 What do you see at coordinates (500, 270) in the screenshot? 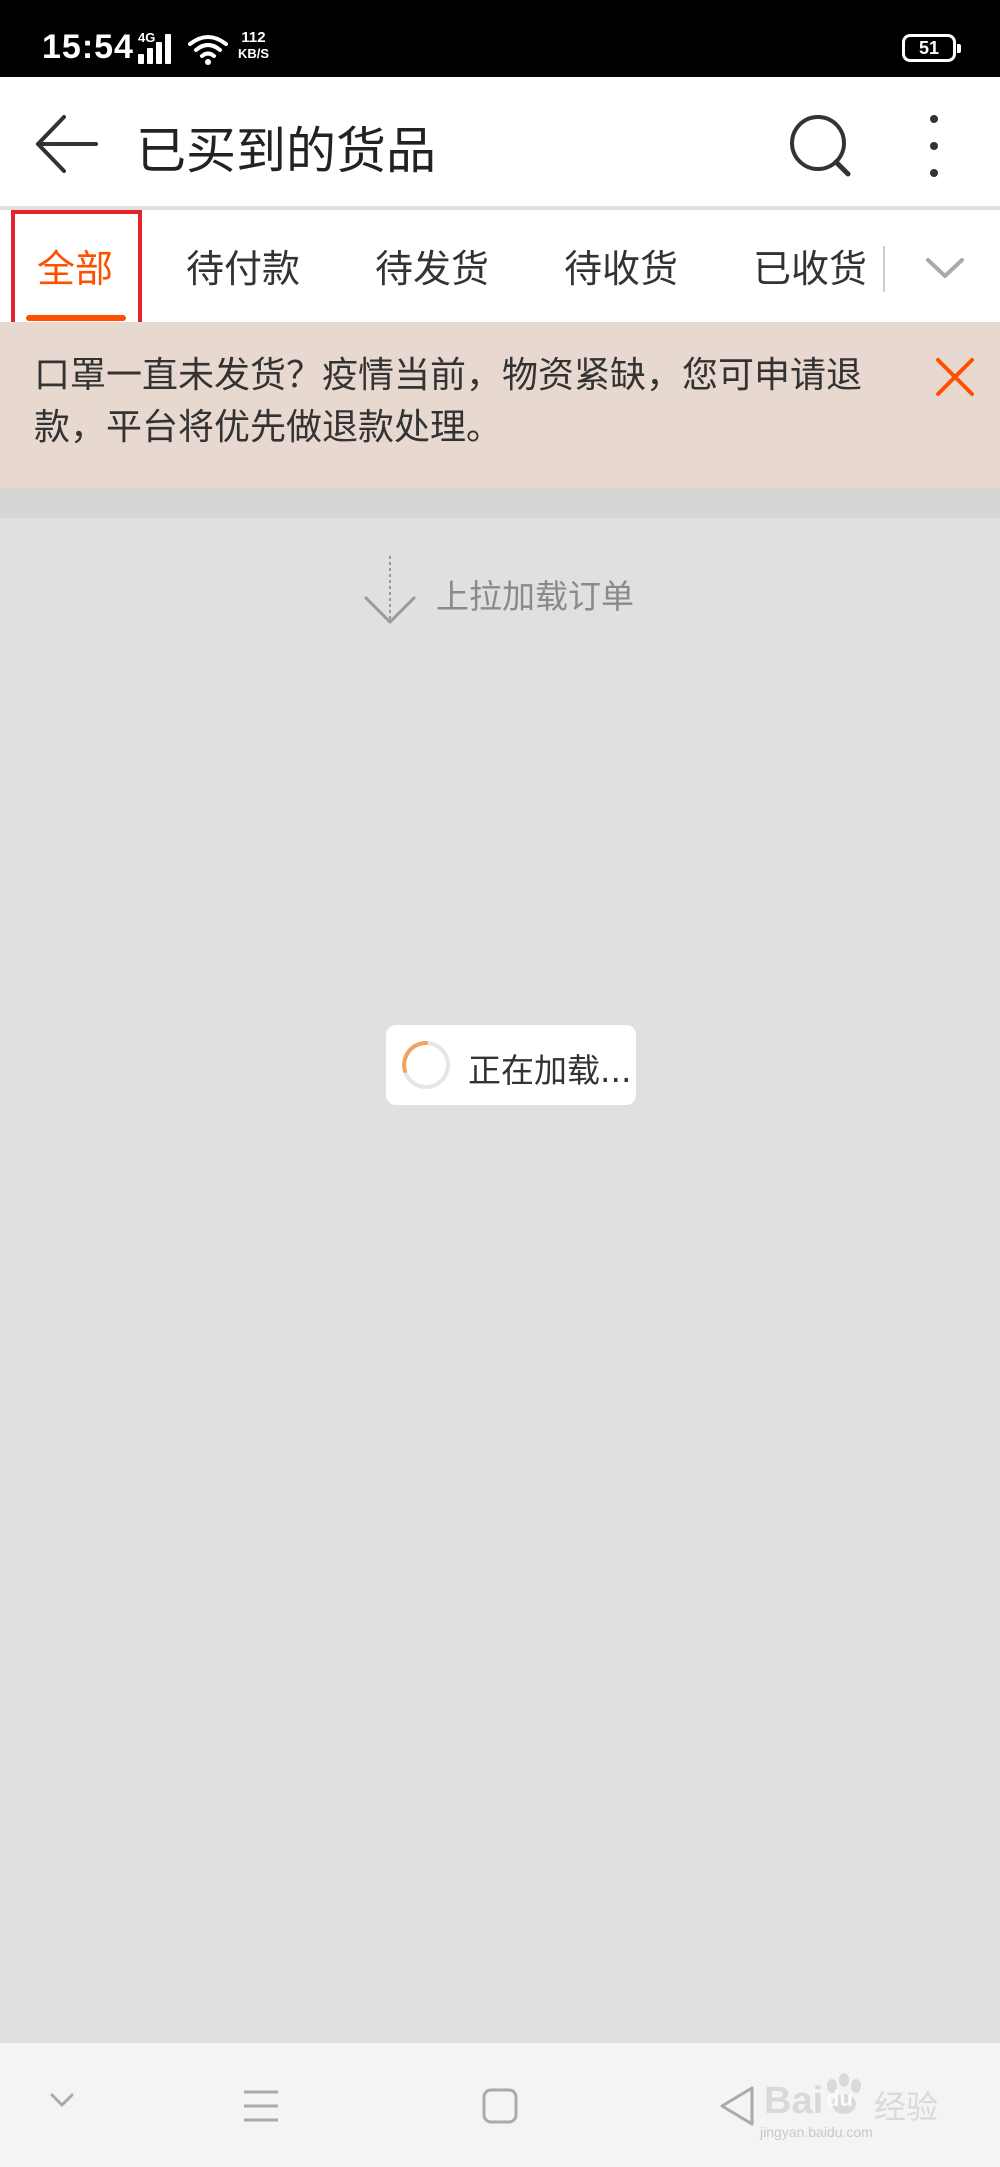
I see `order-status-tabs: 全部 待付款 待发货 待收货 已收货` at bounding box center [500, 270].